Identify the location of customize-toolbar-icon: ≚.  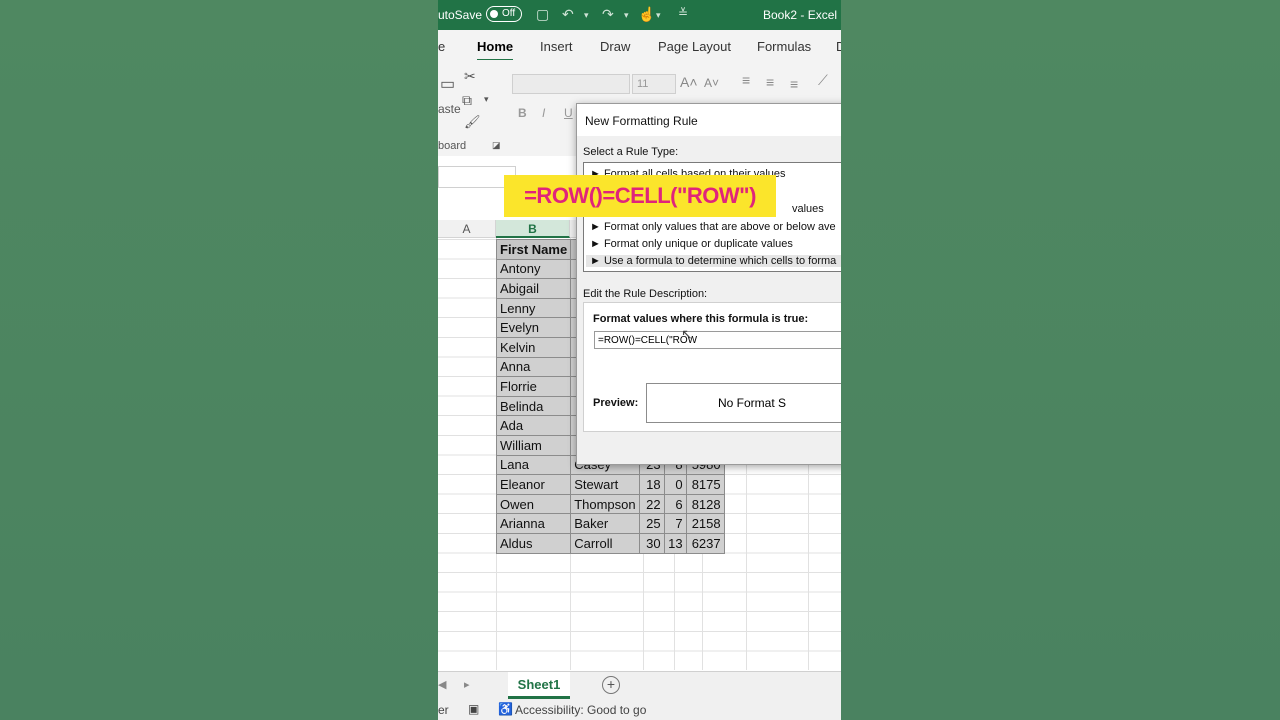
(683, 13).